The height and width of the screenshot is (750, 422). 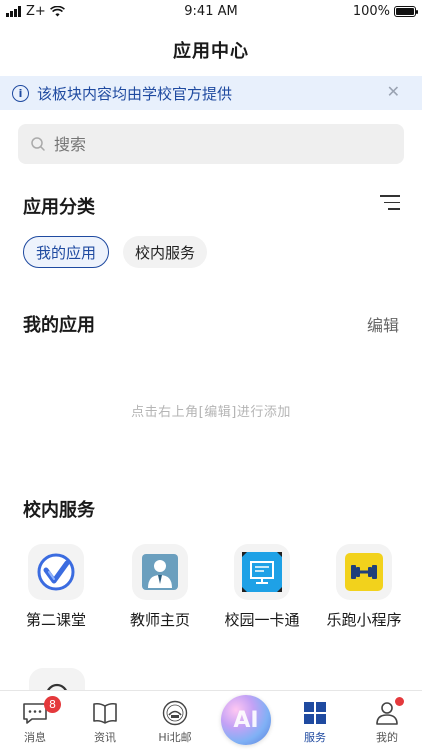 I want to click on unread-badge: 8, so click(x=52, y=704).